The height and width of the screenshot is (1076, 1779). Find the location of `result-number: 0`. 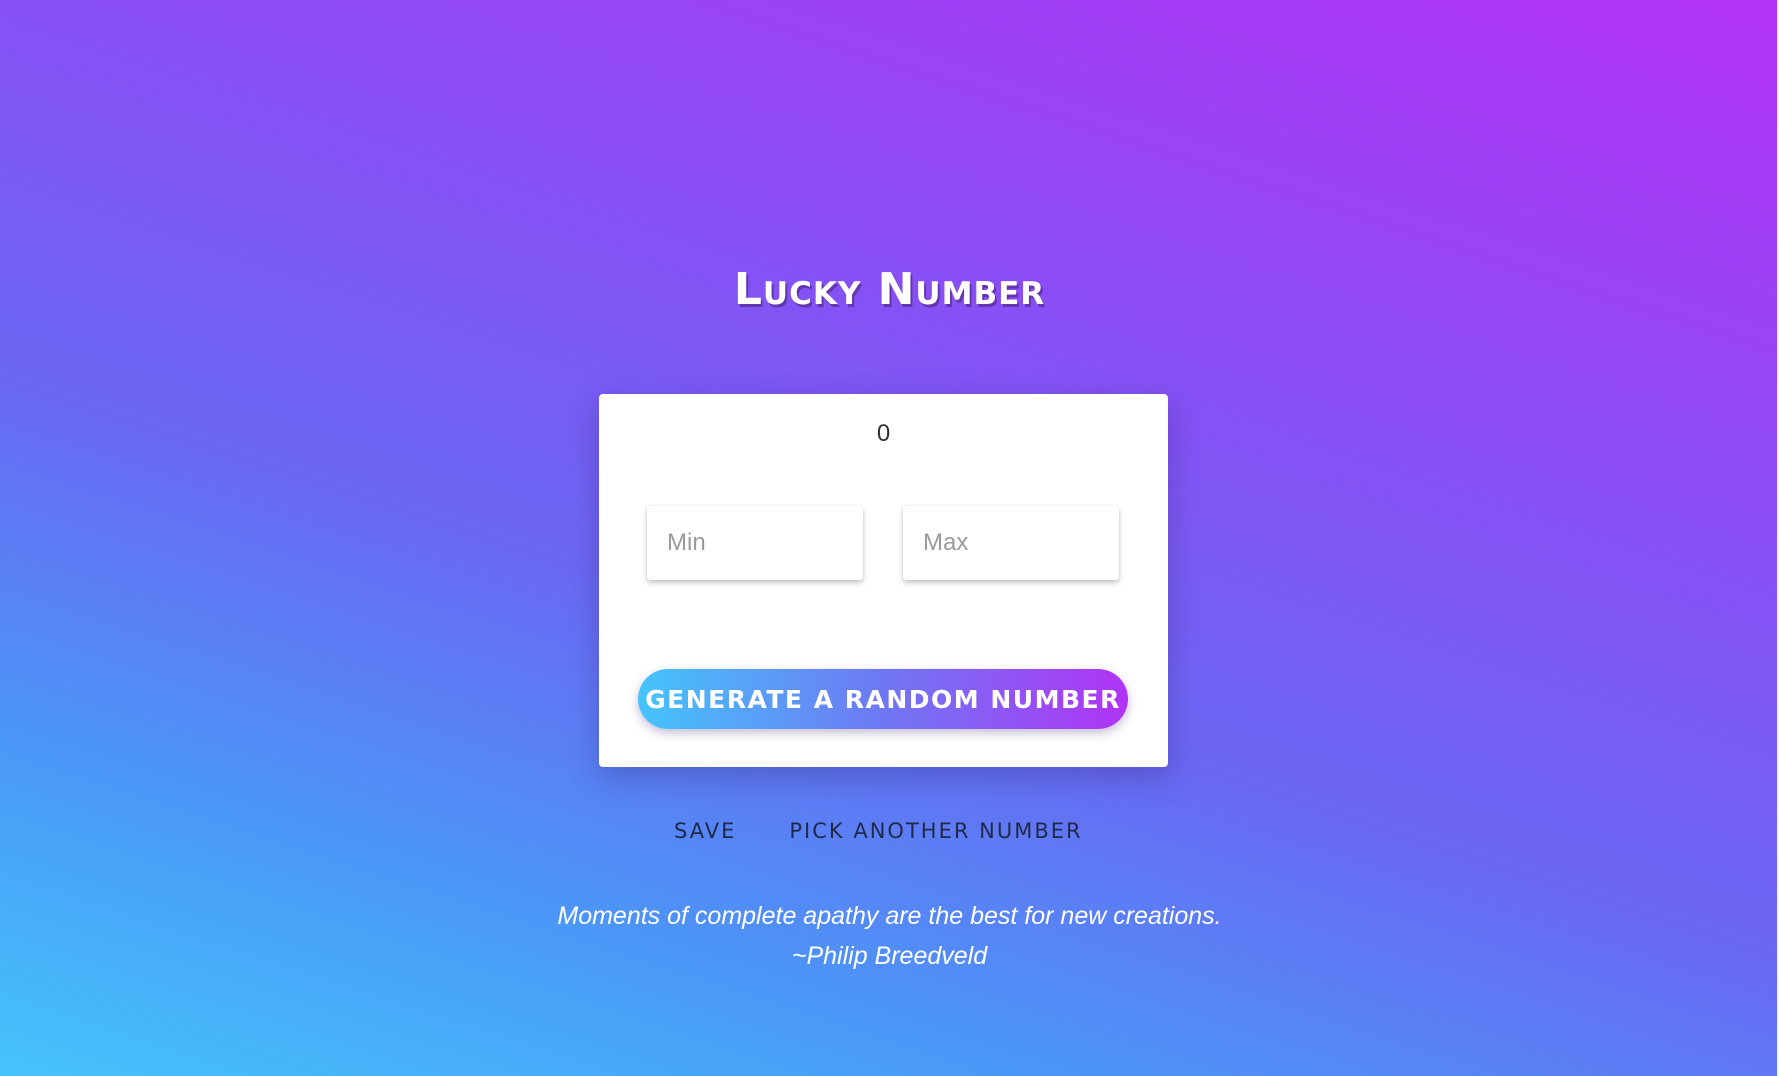

result-number: 0 is located at coordinates (883, 433).